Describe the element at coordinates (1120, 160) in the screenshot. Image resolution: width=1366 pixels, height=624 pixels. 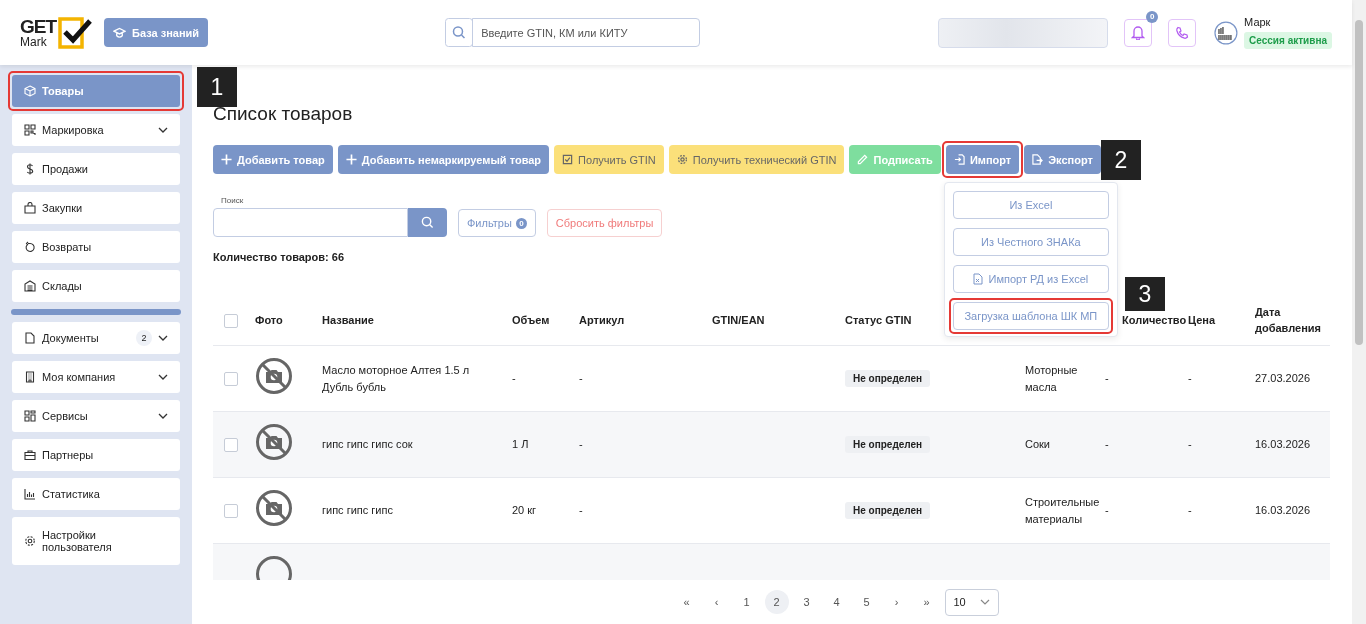
I see `annotation-number: 2` at that location.